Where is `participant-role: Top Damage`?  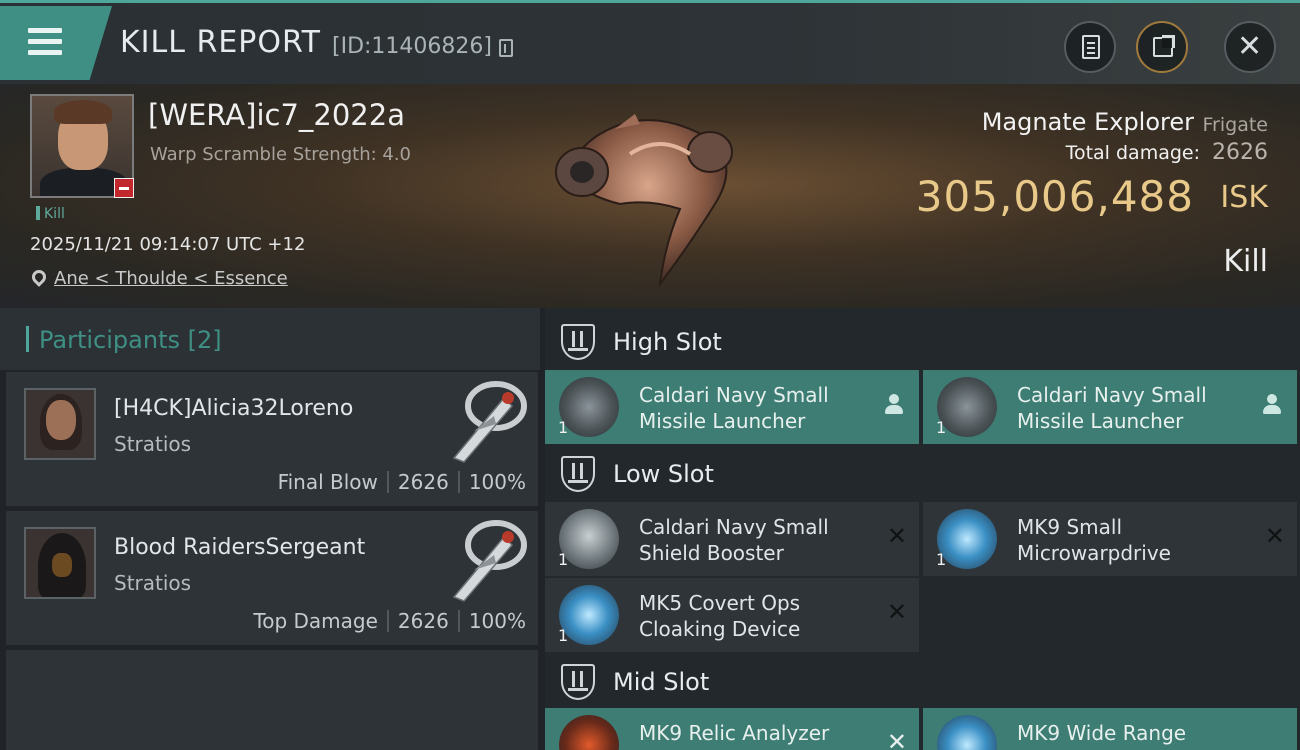
participant-role: Top Damage is located at coordinates (315, 621).